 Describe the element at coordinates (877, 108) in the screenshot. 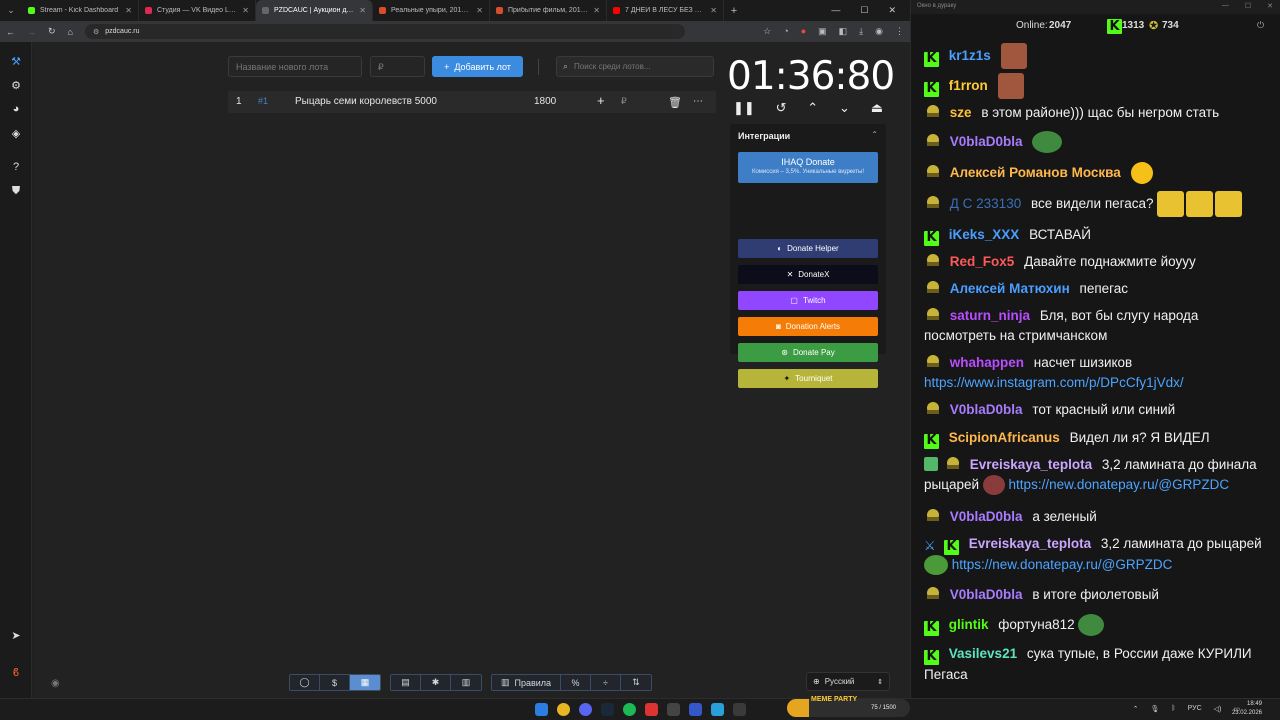

I see `eject-icon: ⏏` at that location.